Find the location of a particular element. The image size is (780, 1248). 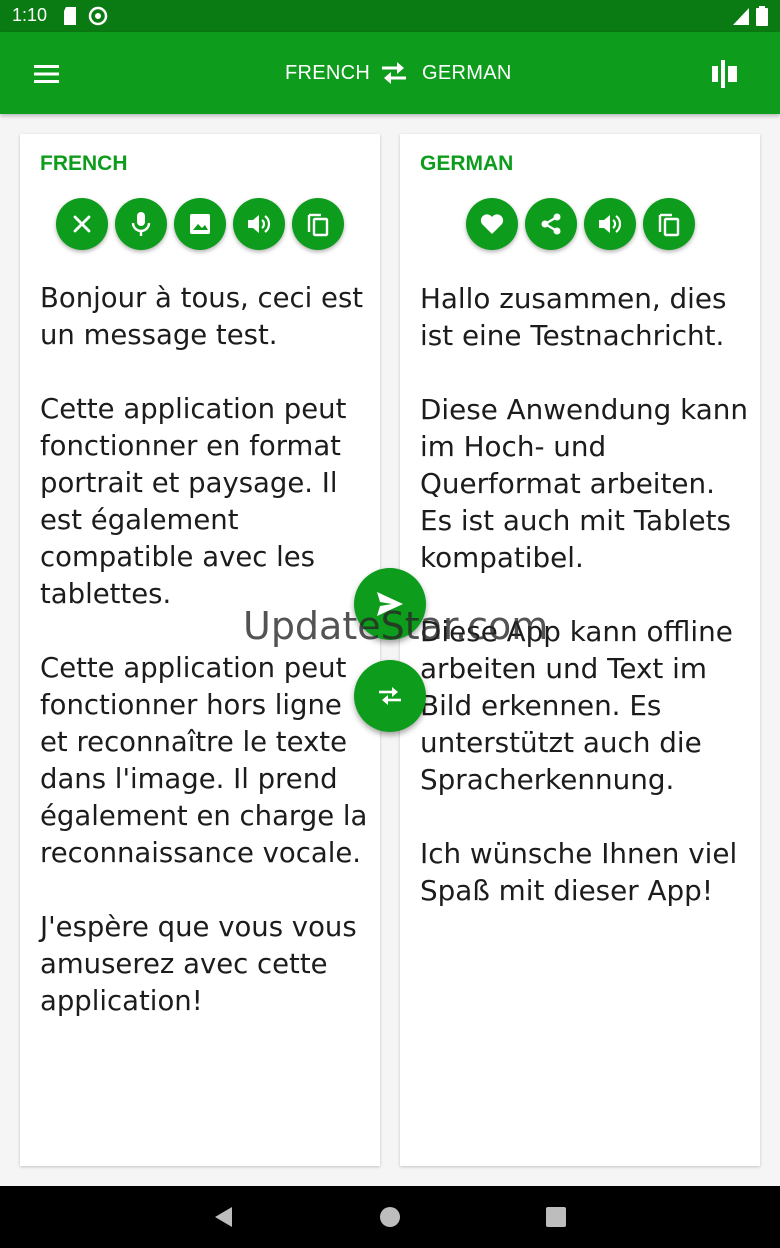

favorite-button is located at coordinates (491, 224).